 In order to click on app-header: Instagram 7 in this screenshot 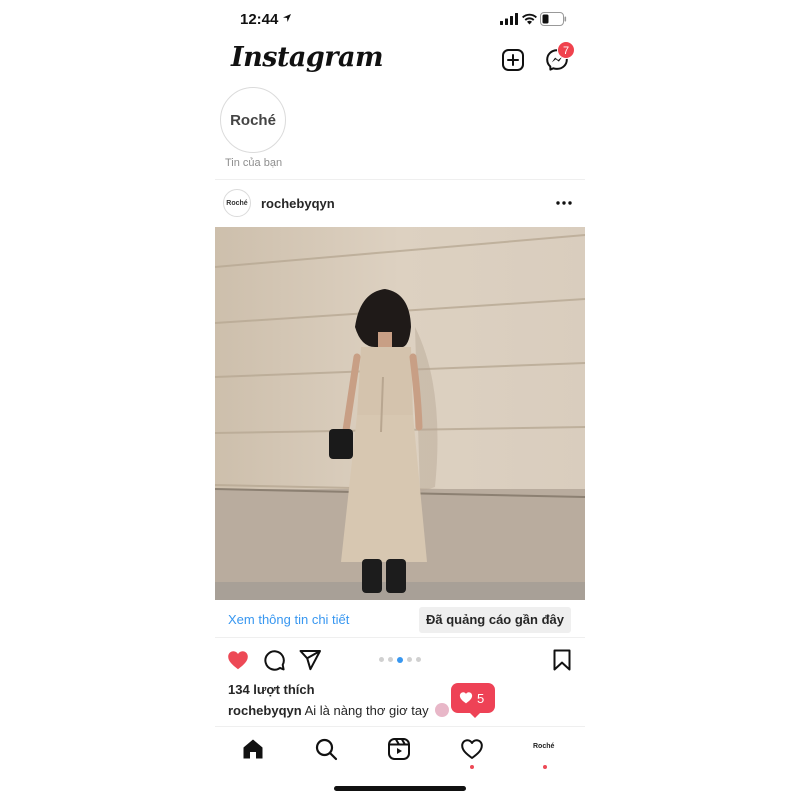, I will do `click(400, 62)`.